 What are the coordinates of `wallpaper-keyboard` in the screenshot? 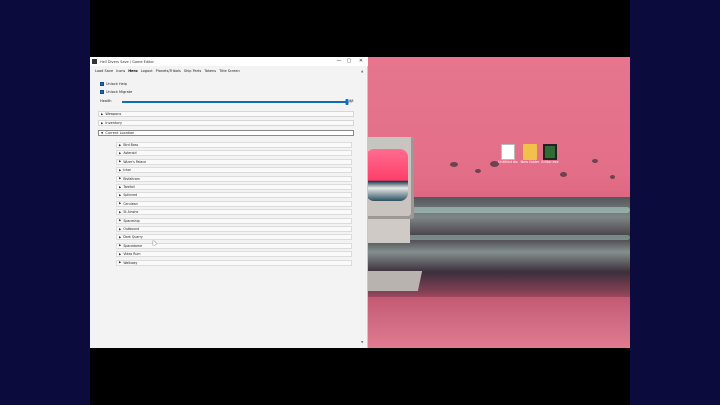 It's located at (392, 281).